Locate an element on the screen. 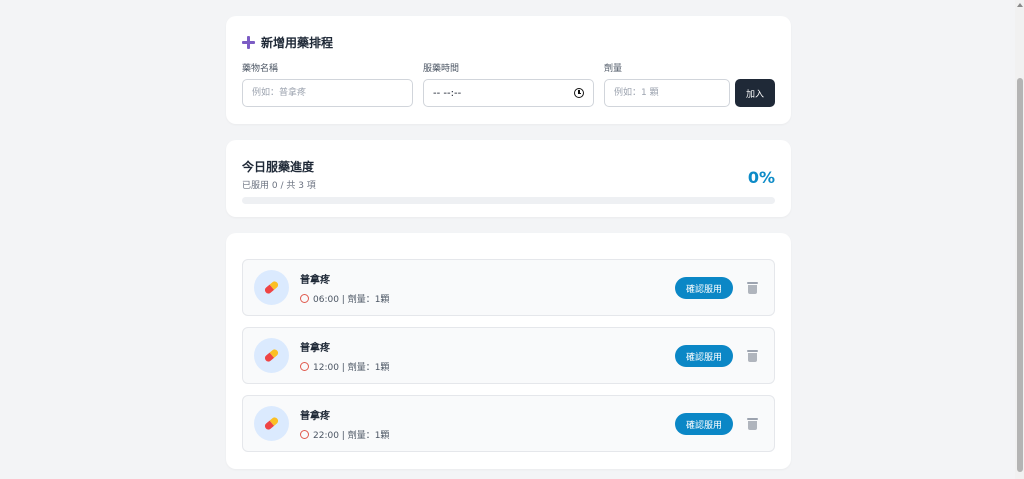 The width and height of the screenshot is (1024, 479). schedule-item-text: 普拿疼 12:00 | 劑量：1顆 is located at coordinates (344, 356).